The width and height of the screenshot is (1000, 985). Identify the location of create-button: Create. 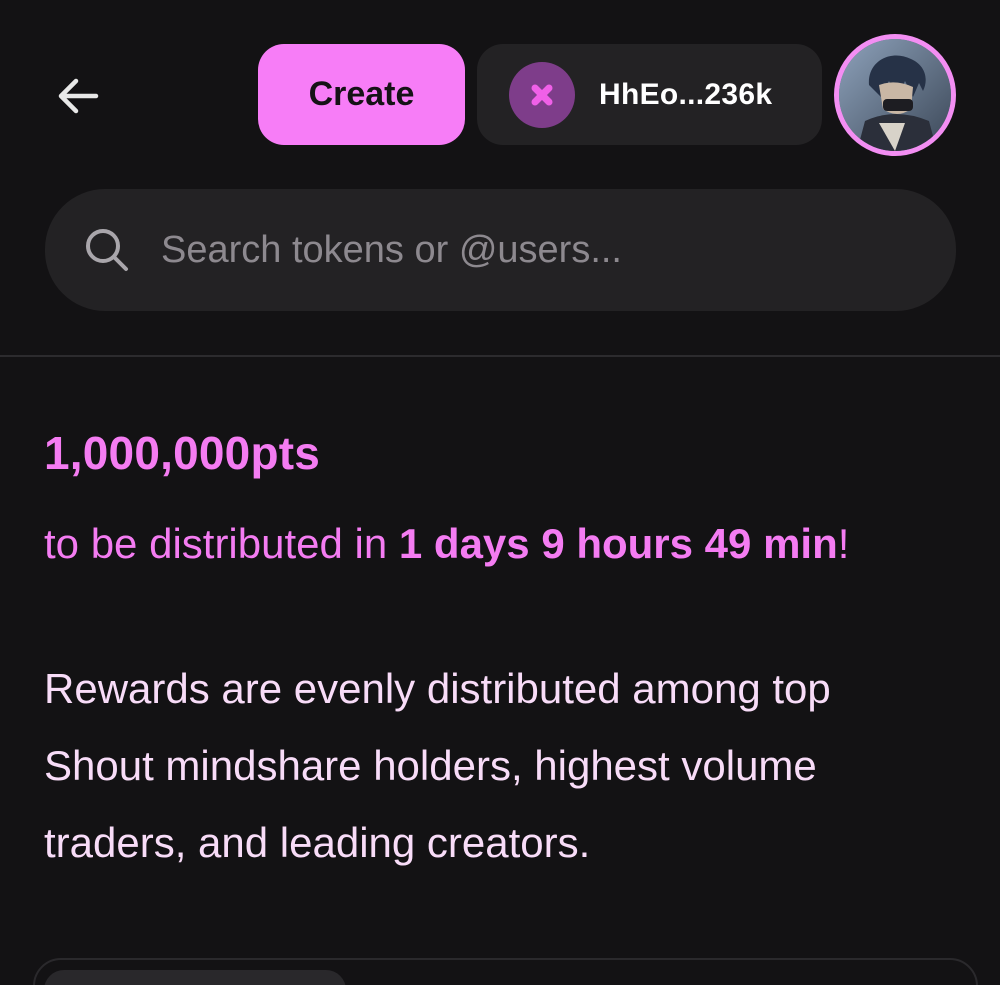
(361, 94).